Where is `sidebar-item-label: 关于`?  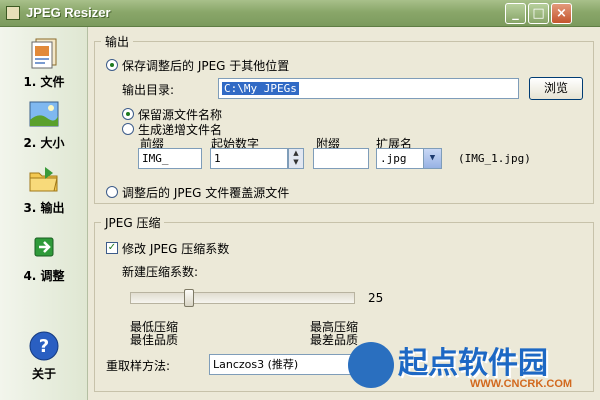
sidebar-item-label: 关于 is located at coordinates (43, 374).